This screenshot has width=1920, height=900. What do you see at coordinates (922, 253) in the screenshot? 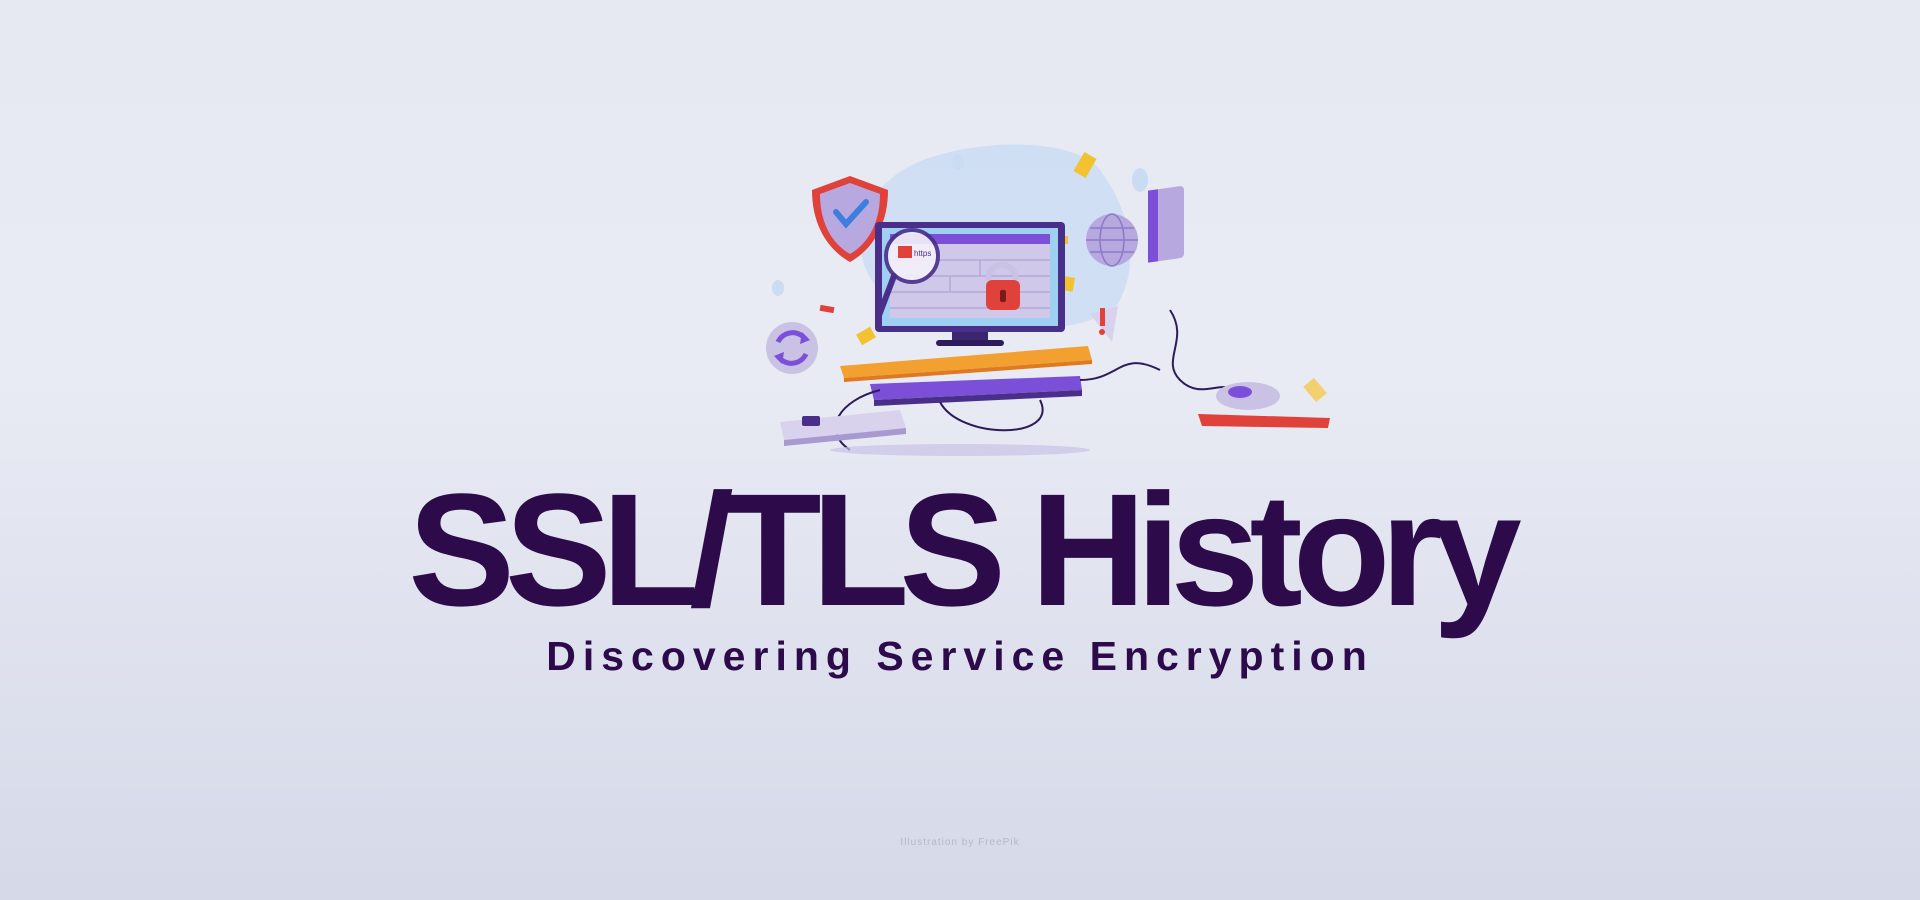
I see `https-badge: https` at bounding box center [922, 253].